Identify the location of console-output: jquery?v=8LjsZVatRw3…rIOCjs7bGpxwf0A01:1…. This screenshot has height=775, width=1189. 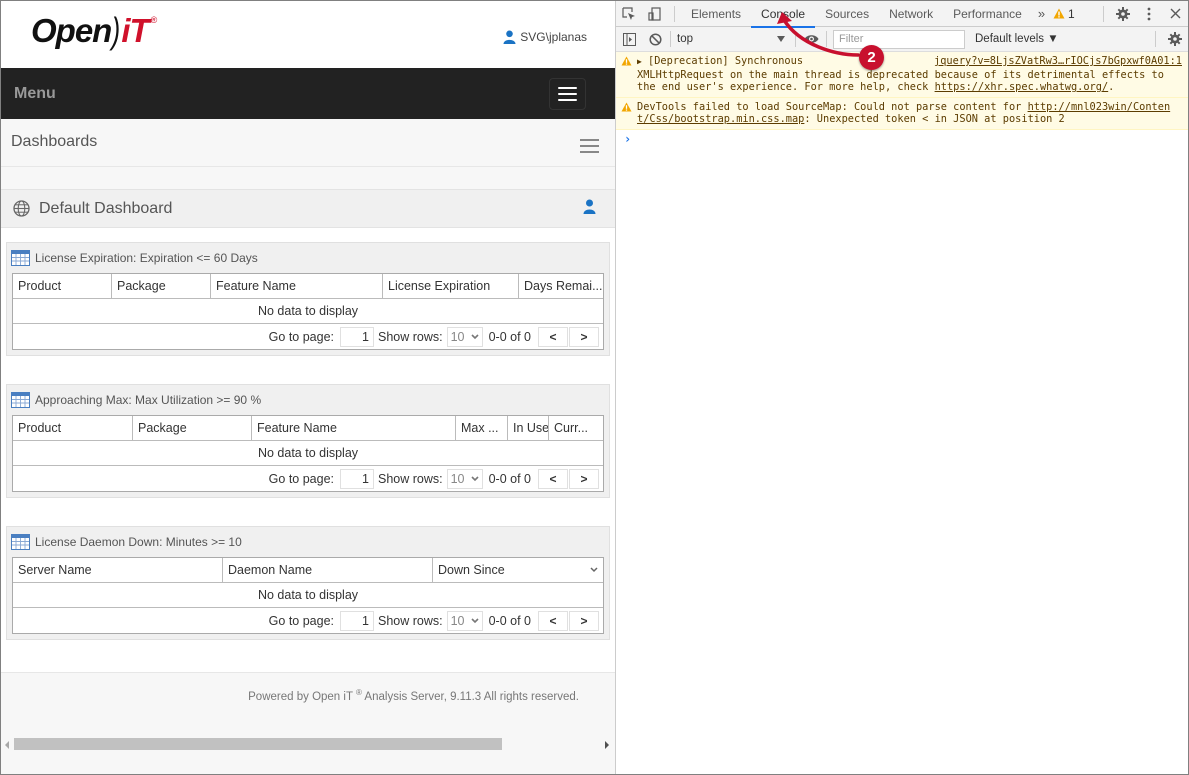
(902, 99).